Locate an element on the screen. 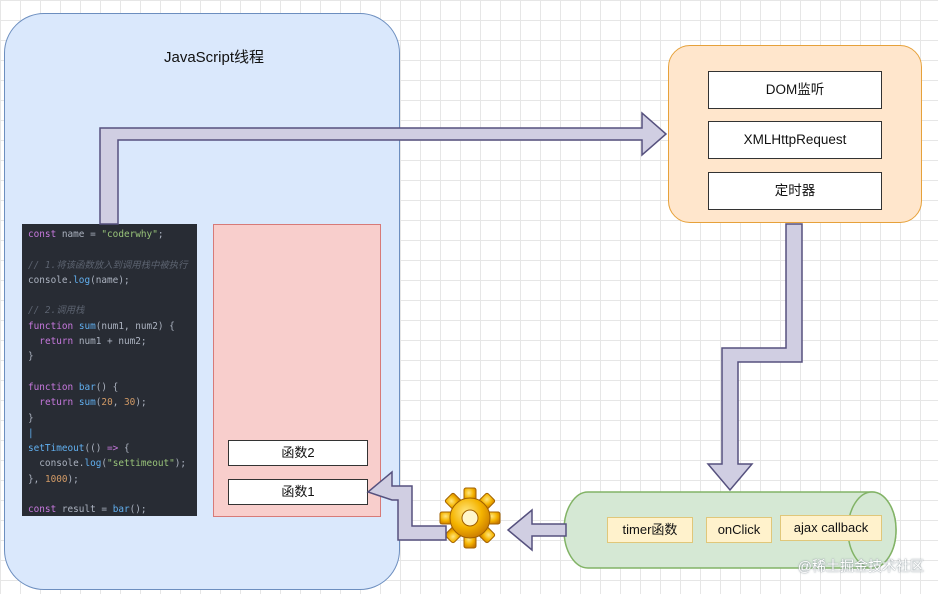  arrow-thread-to-webapi is located at coordinates (383, 168).